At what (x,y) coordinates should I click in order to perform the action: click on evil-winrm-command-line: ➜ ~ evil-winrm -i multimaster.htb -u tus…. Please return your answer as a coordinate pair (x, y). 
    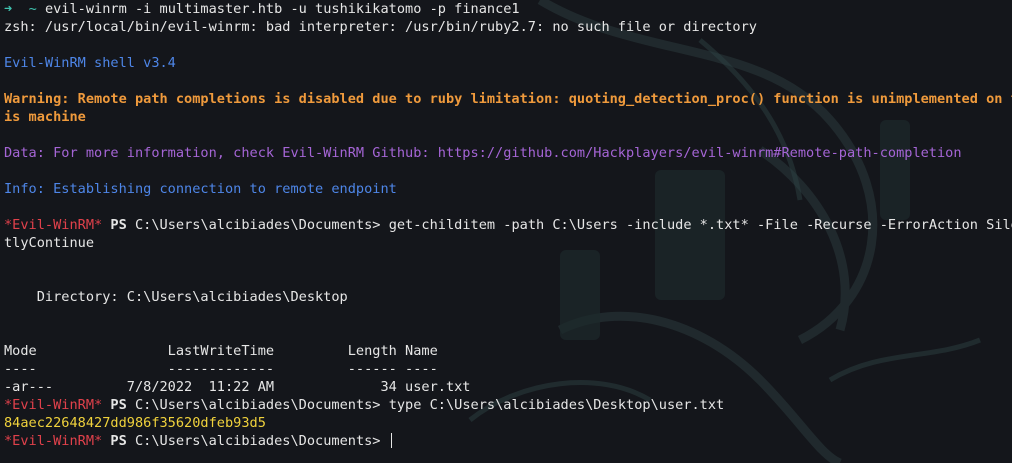
    Looking at the image, I should click on (508, 9).